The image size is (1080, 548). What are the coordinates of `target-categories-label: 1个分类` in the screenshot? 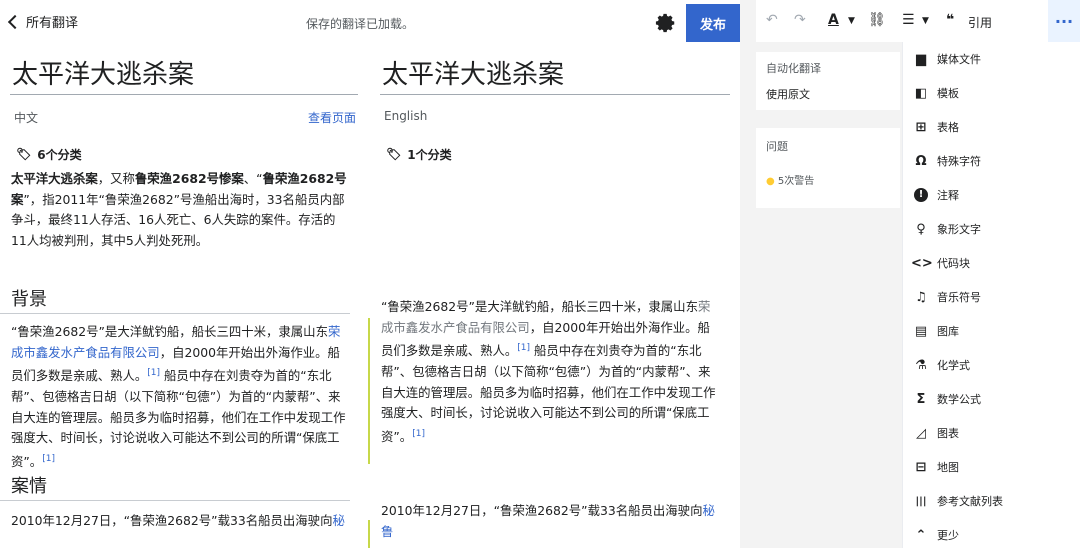 It's located at (429, 154).